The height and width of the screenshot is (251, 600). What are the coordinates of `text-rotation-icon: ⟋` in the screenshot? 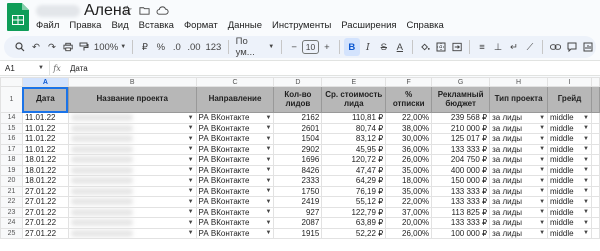 It's located at (530, 47).